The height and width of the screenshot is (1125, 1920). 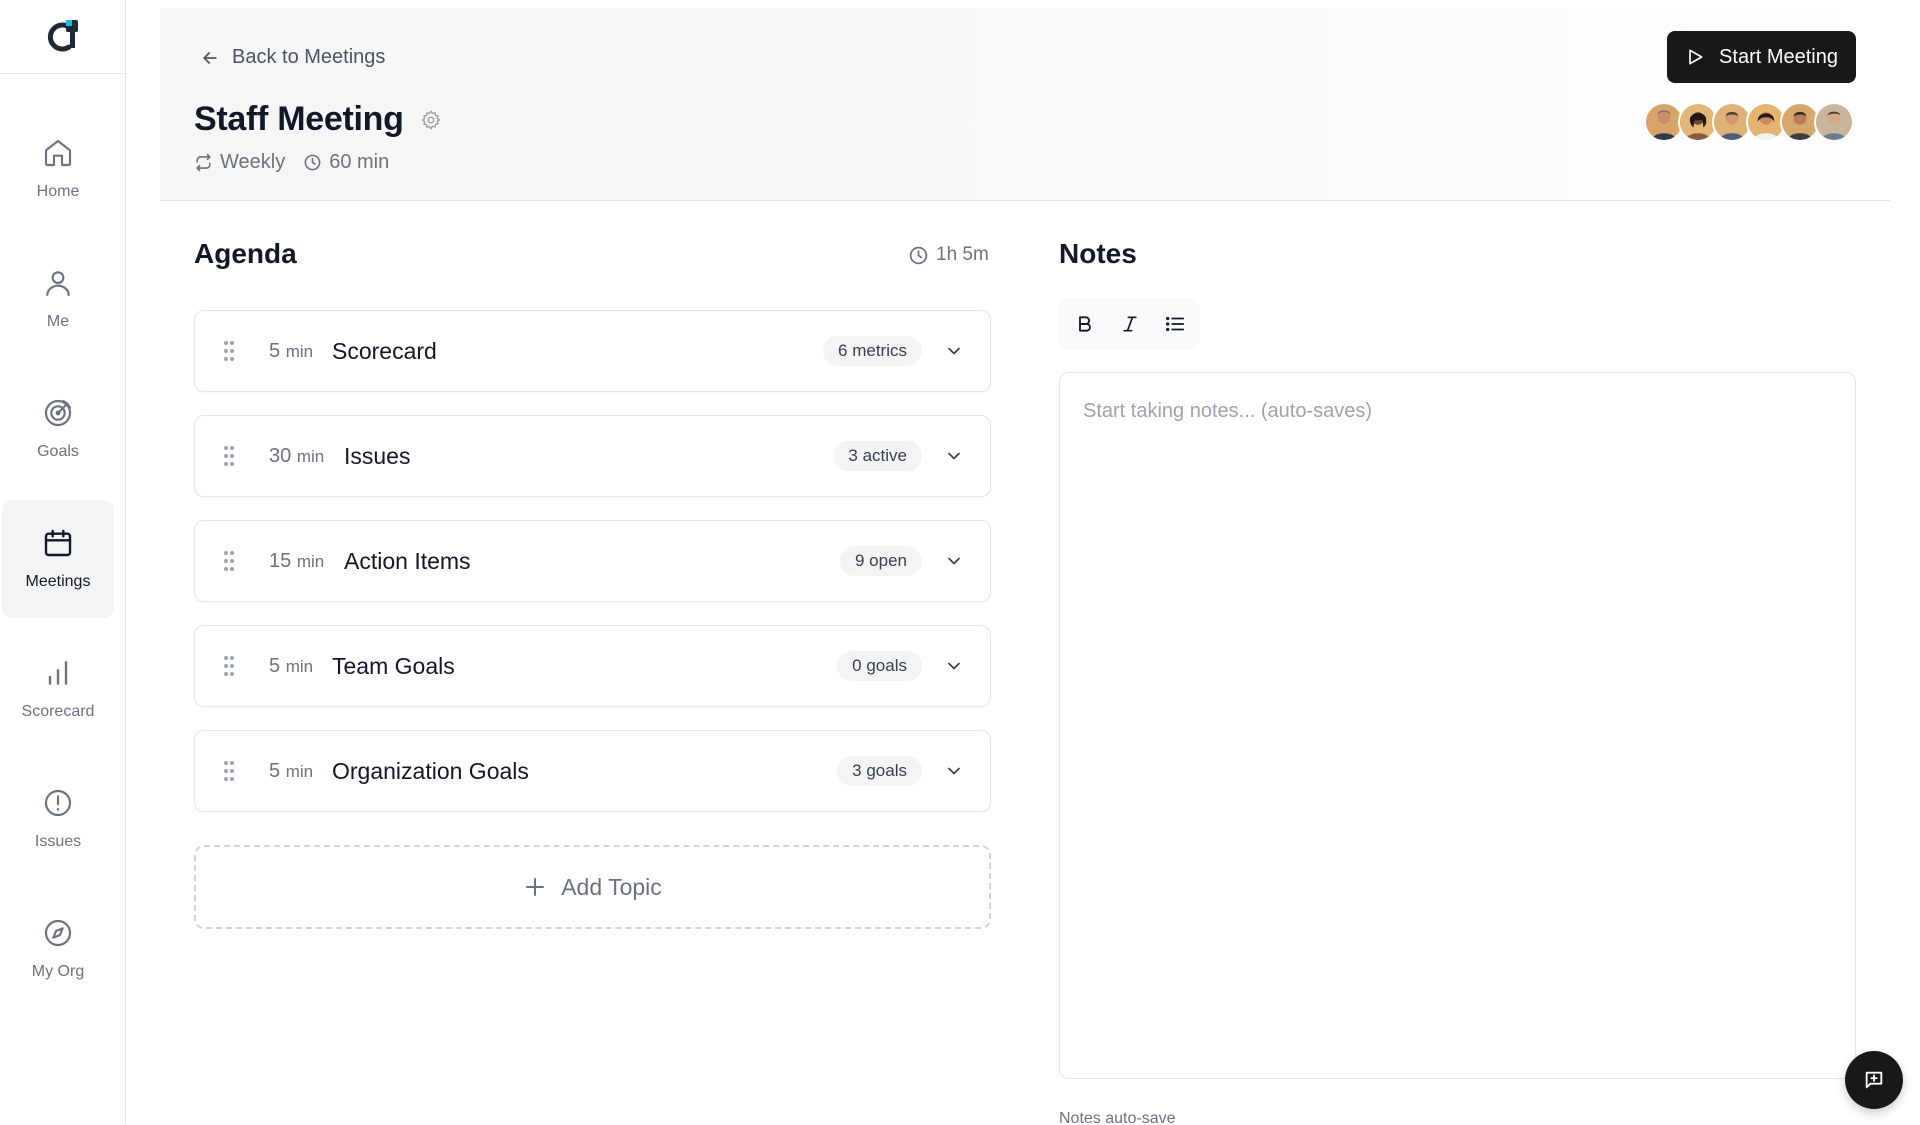 I want to click on notes-toolbar, so click(x=1129, y=324).